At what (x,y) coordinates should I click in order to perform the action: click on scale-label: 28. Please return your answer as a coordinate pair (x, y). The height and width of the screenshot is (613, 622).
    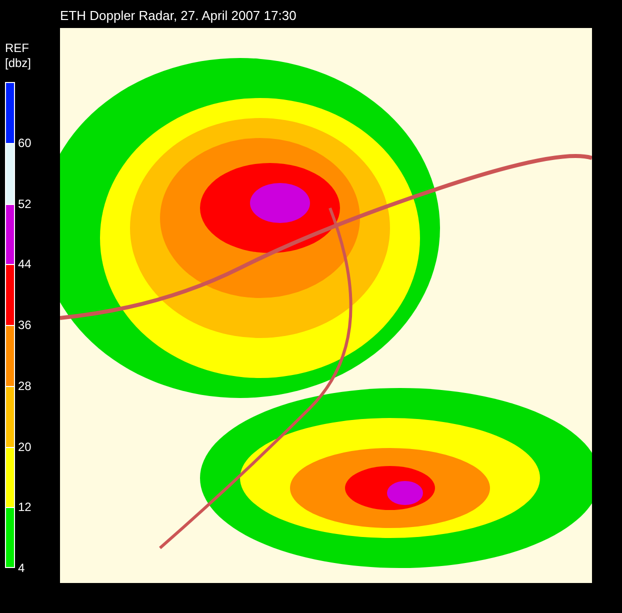
    Looking at the image, I should click on (25, 385).